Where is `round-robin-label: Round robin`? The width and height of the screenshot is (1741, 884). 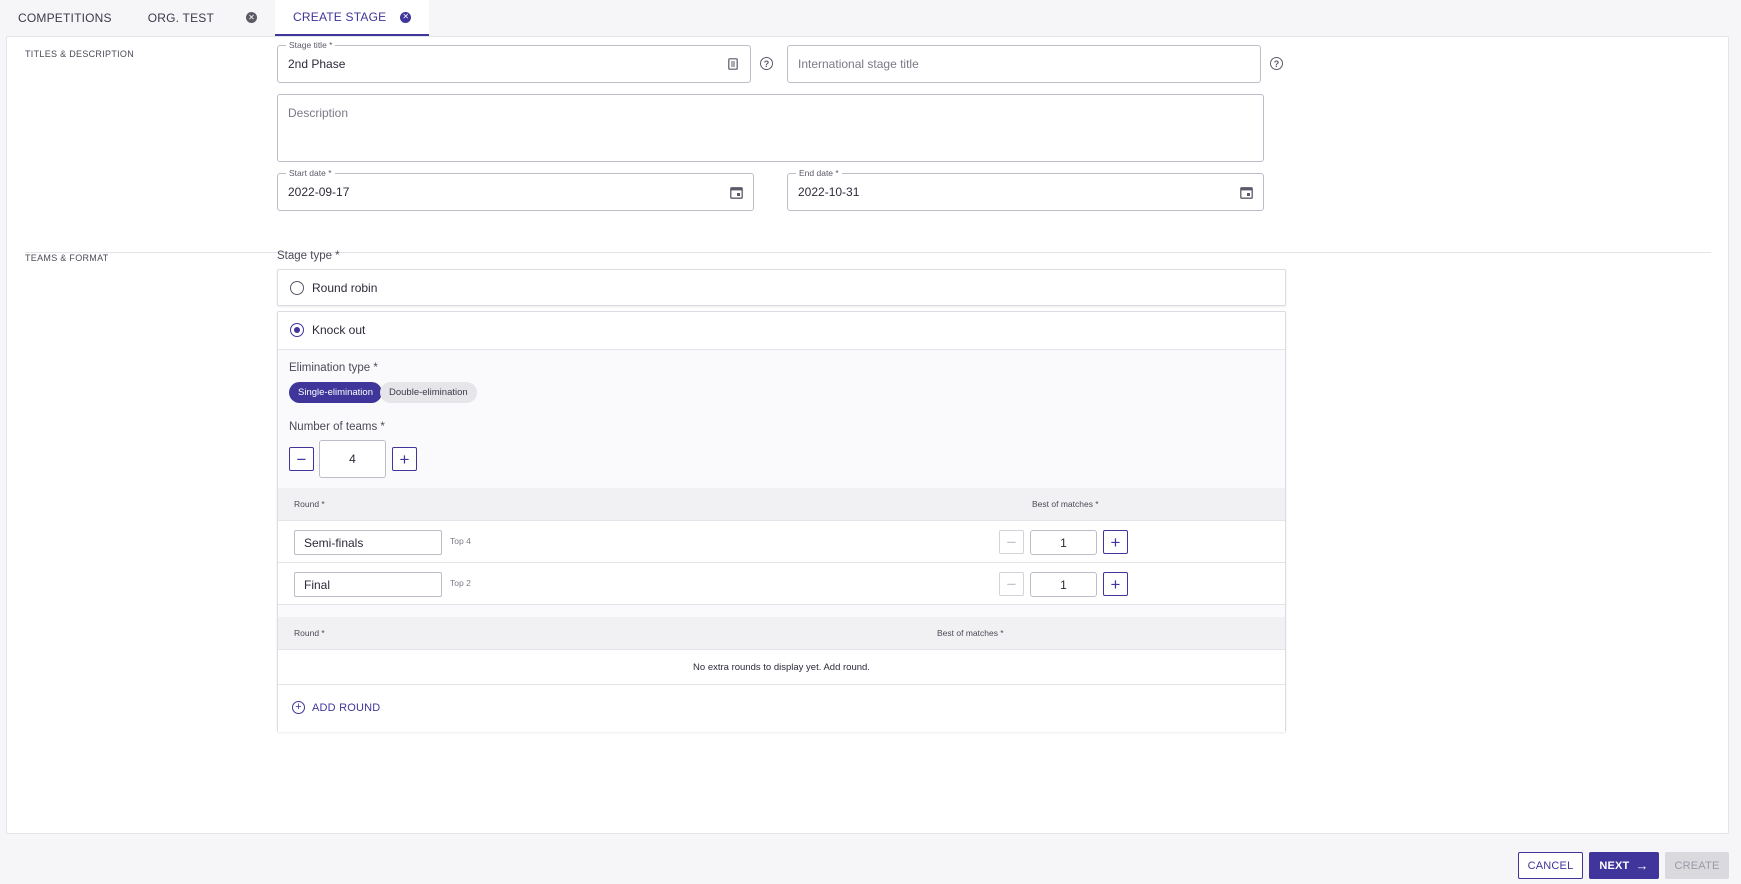 round-robin-label: Round robin is located at coordinates (345, 288).